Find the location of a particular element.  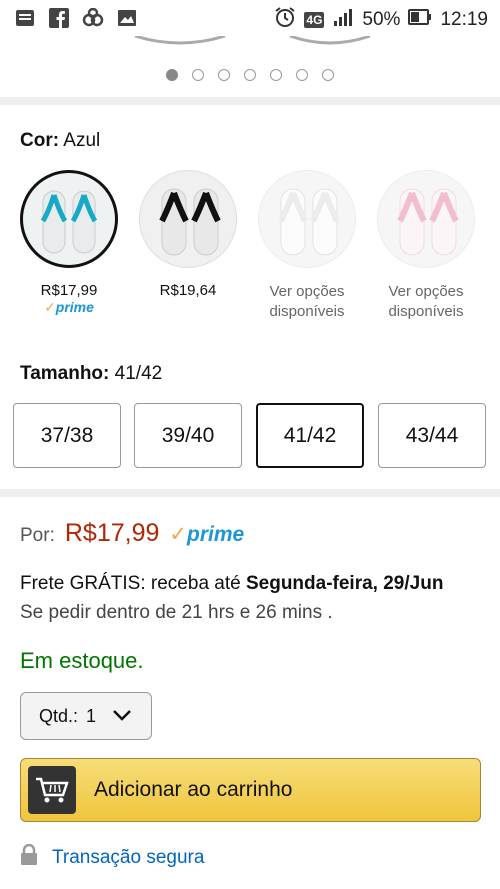

flipflop-pink-image is located at coordinates (426, 219).